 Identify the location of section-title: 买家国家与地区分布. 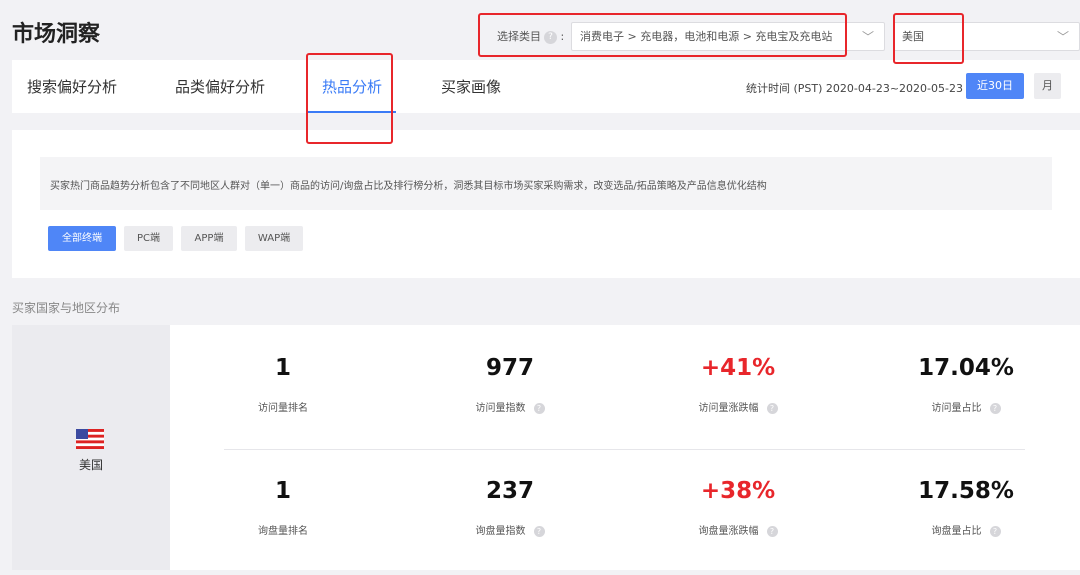
(66, 308).